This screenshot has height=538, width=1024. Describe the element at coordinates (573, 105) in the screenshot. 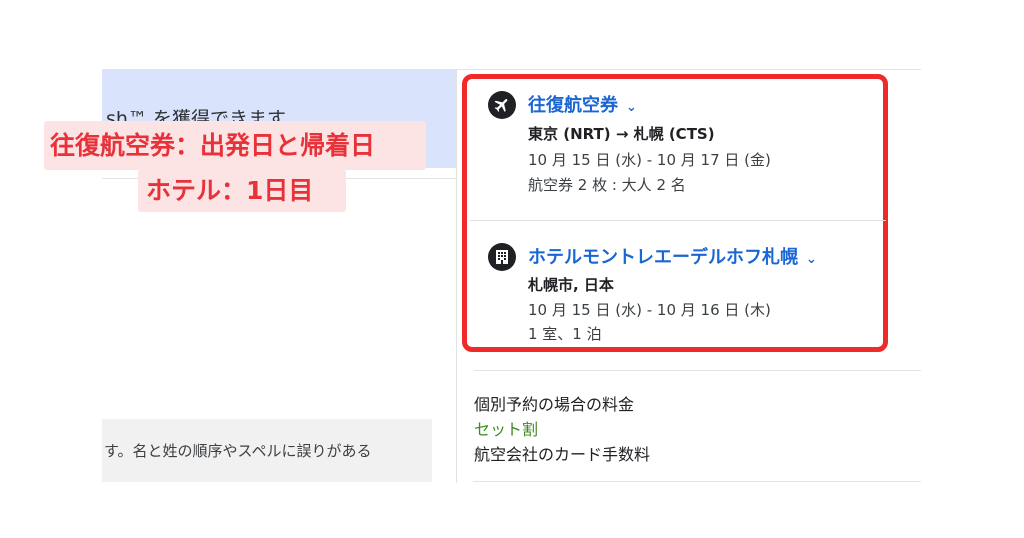

I see `flight-title-label: 往復航空券` at that location.